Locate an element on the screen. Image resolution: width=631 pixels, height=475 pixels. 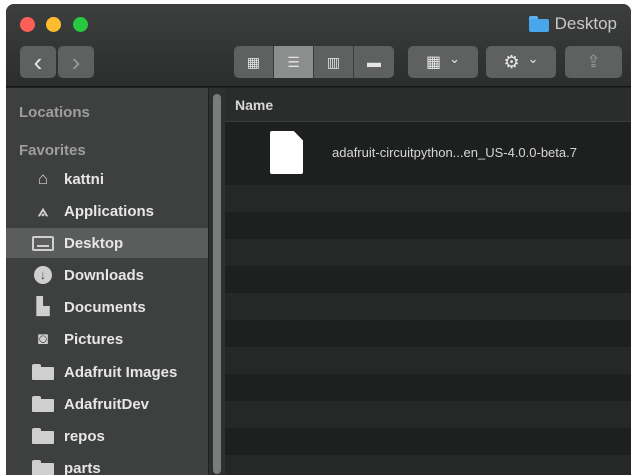
column-view-icon: ▥ is located at coordinates (333, 61).